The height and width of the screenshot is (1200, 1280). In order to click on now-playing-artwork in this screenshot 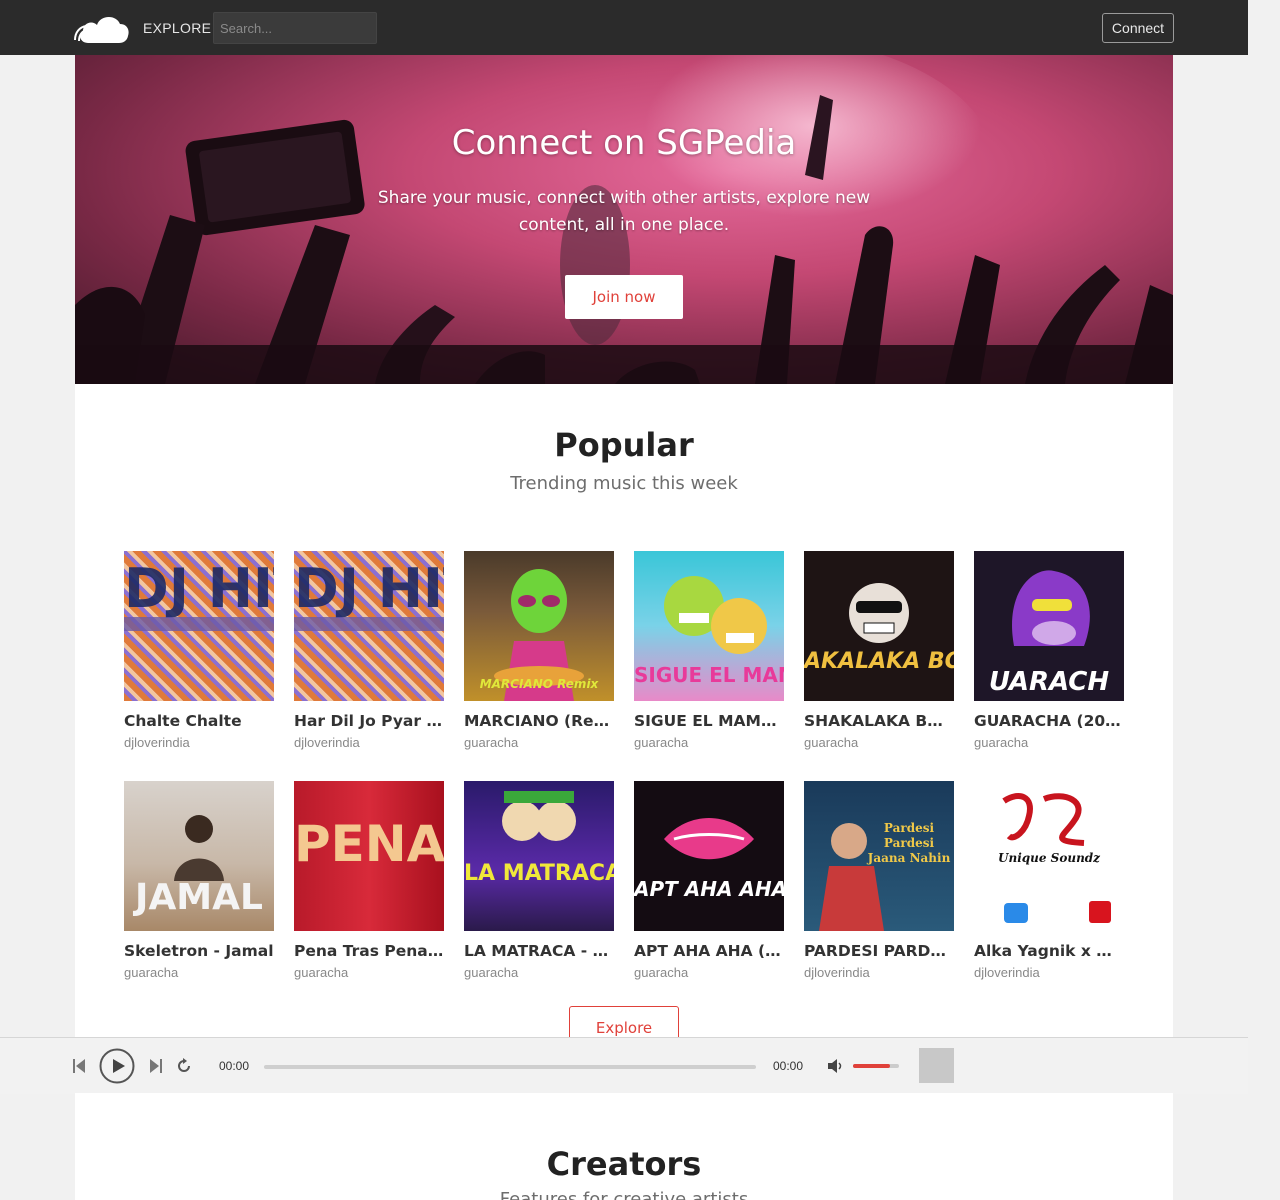, I will do `click(936, 1065)`.